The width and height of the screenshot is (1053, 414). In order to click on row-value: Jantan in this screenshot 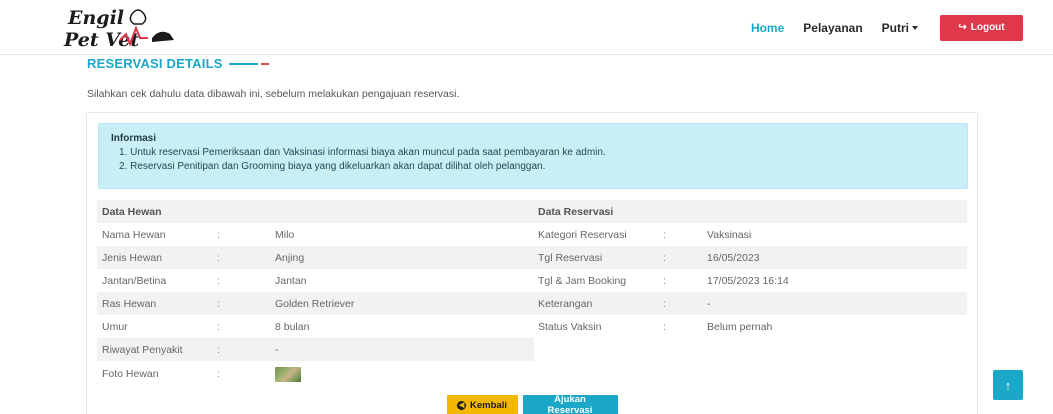, I will do `click(291, 280)`.